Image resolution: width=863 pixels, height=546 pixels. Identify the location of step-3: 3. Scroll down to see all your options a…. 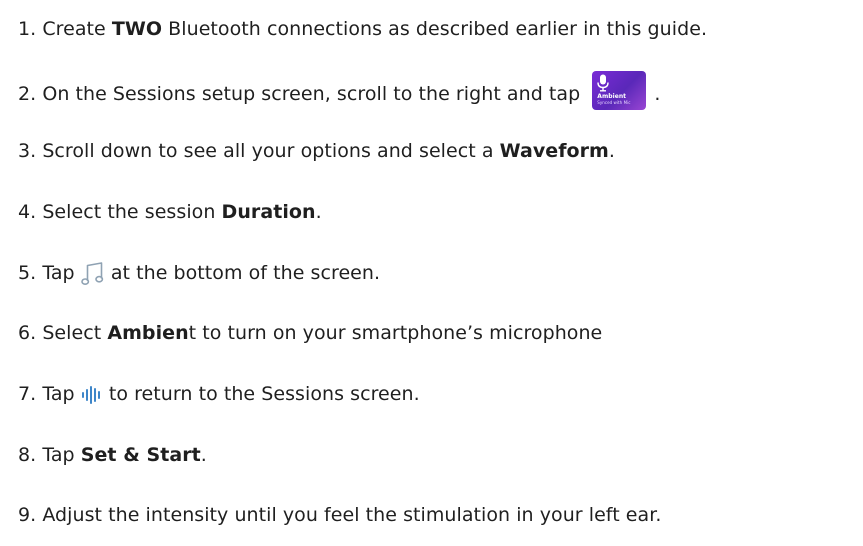
(316, 151).